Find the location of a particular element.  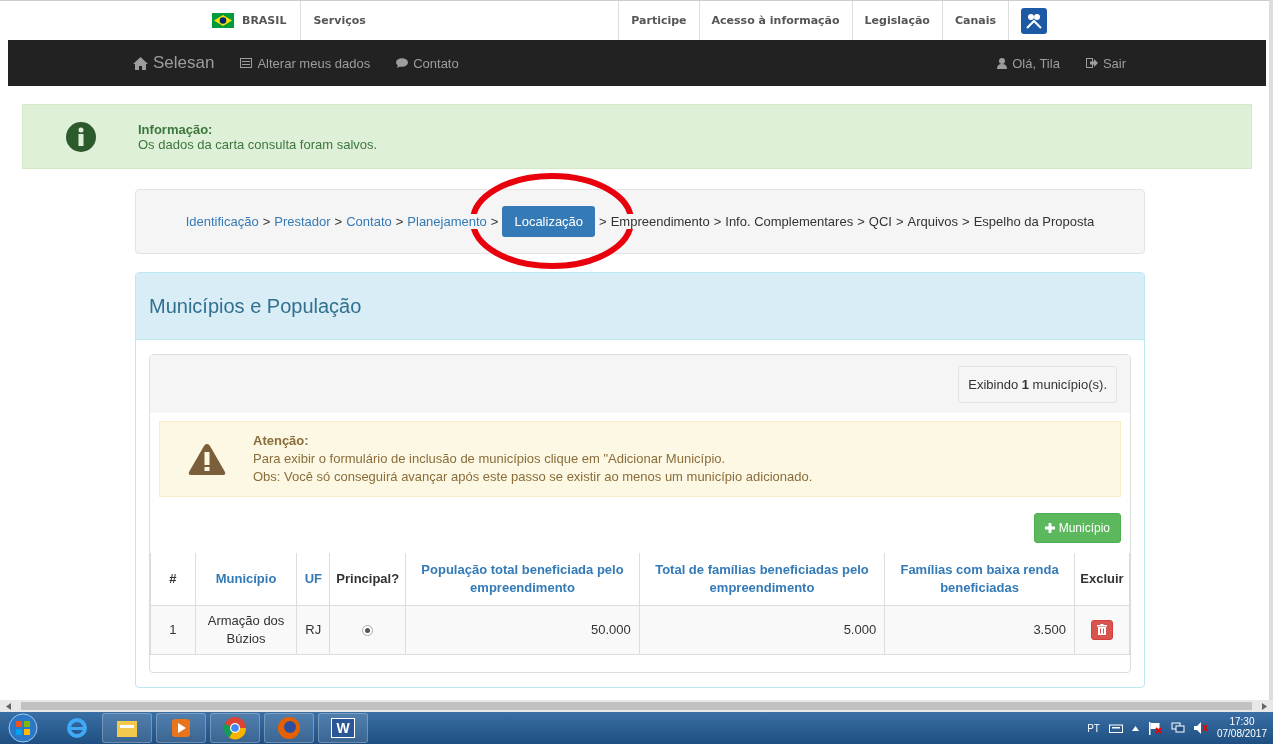

column-header: UF is located at coordinates (313, 579).